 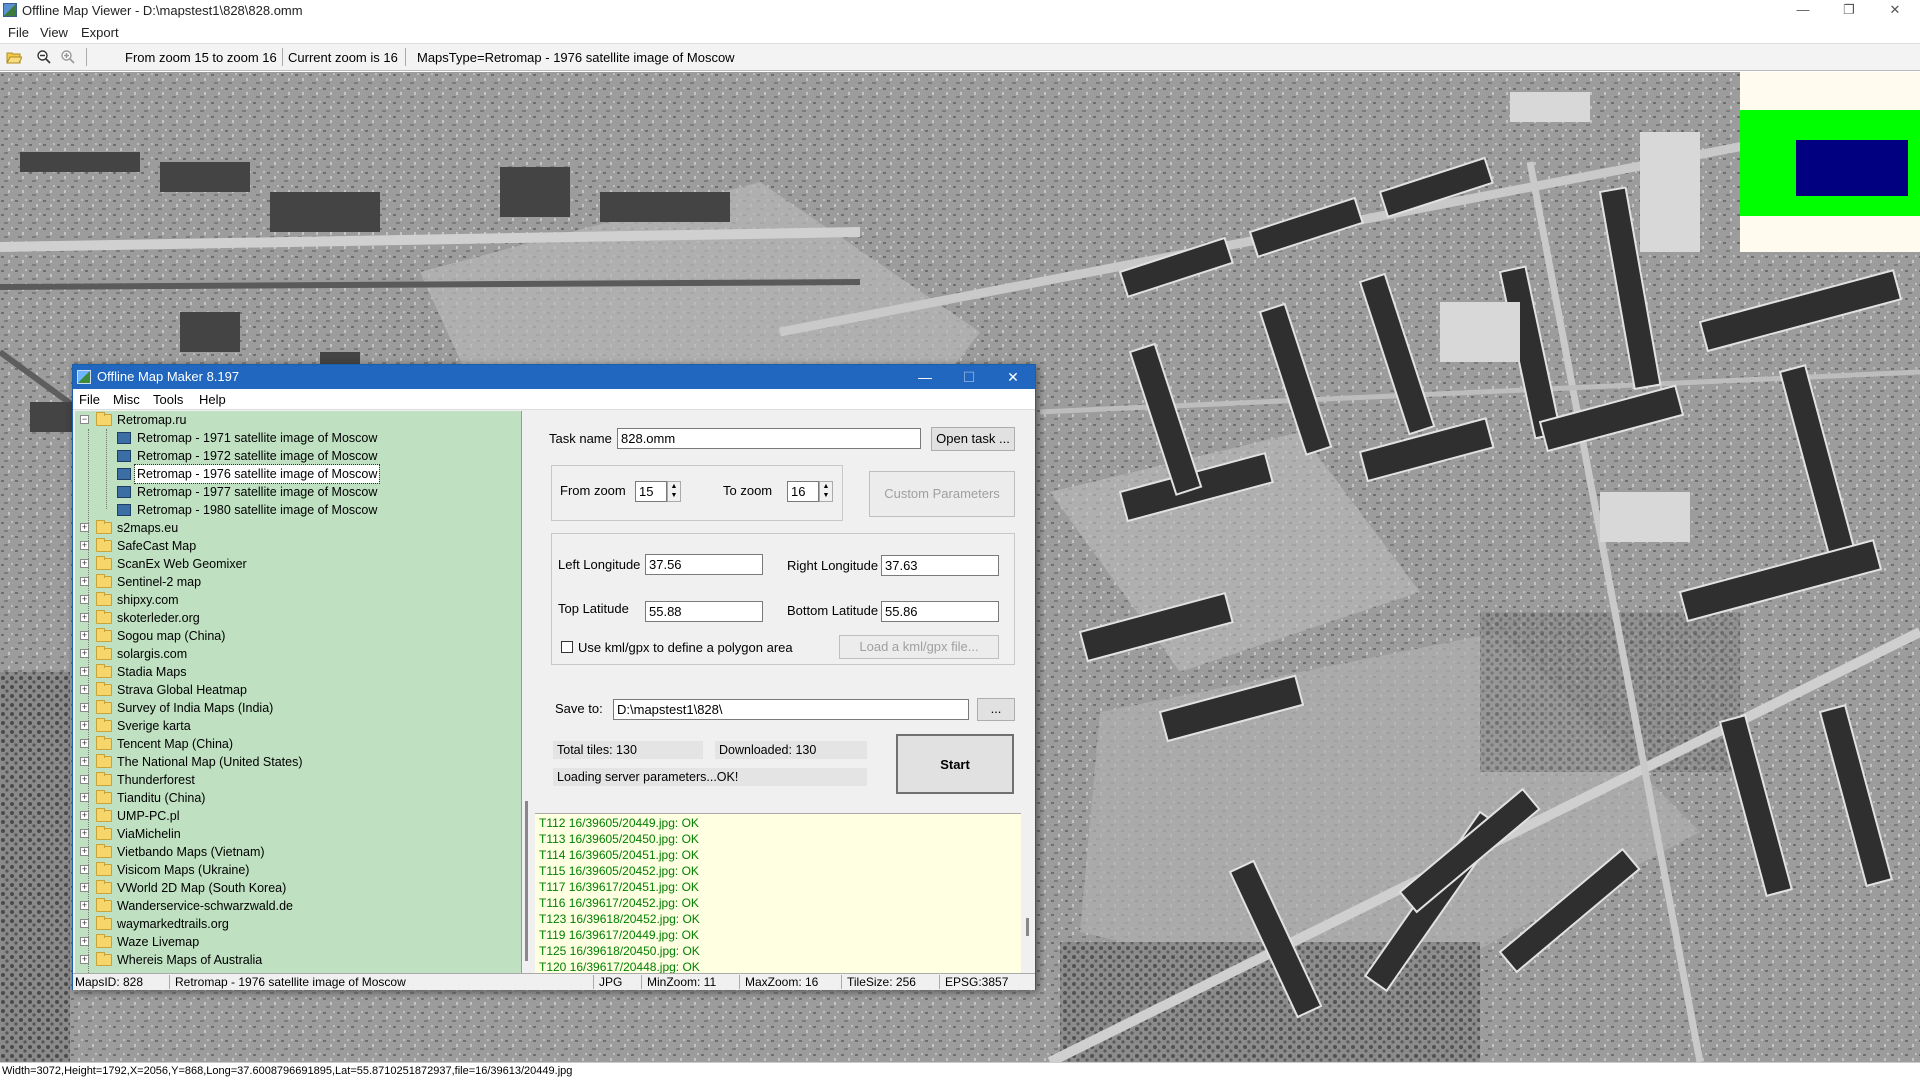 What do you see at coordinates (769, 438) in the screenshot?
I see `task-name-input: 828.omm` at bounding box center [769, 438].